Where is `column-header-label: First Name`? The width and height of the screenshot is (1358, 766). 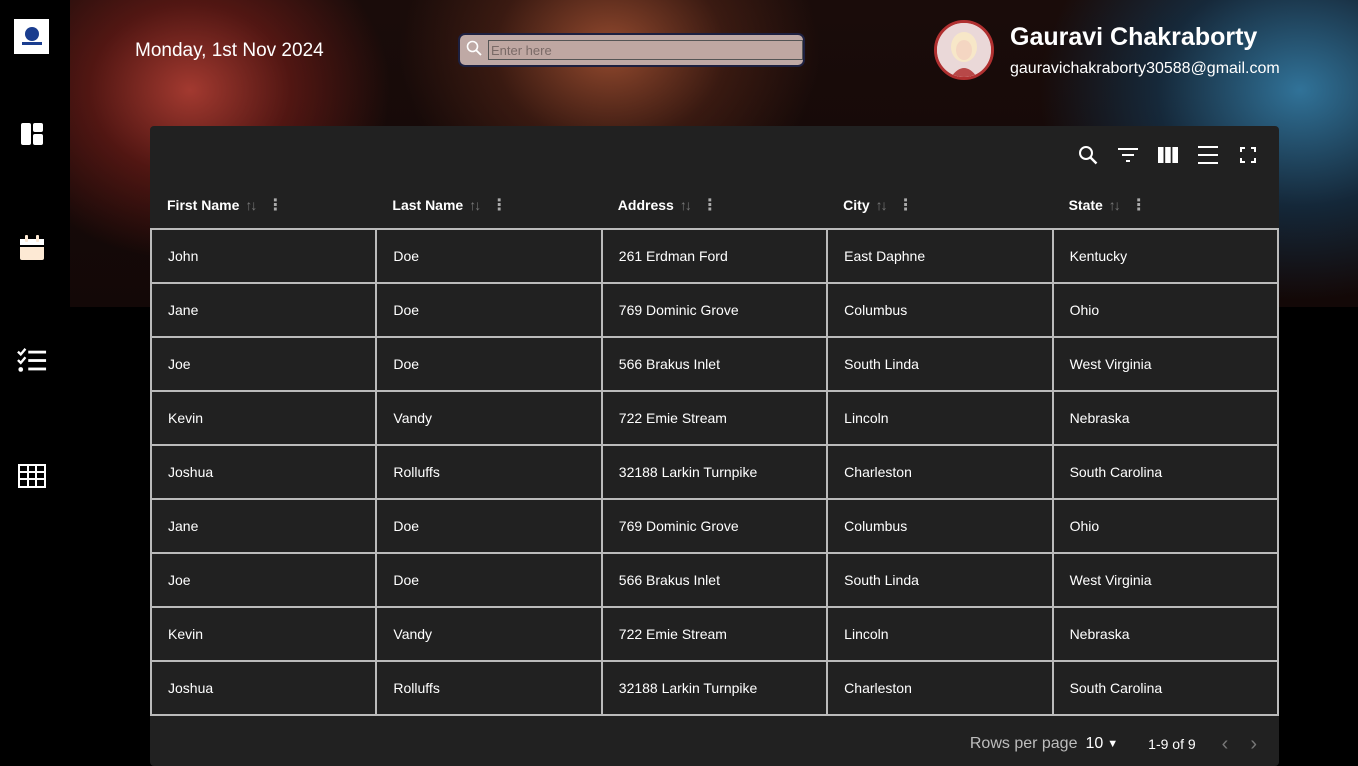 column-header-label: First Name is located at coordinates (203, 205).